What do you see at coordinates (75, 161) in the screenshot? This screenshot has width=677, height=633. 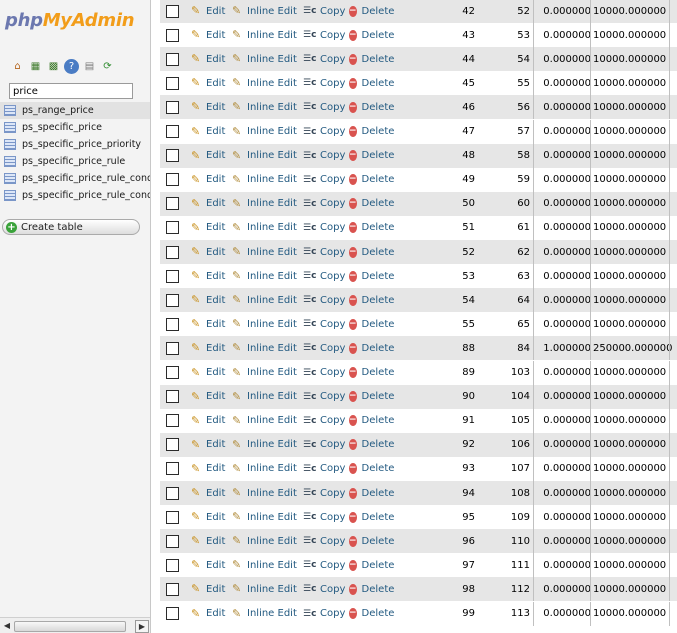 I see `sidebar-table-item: ps_specific_price_rule` at bounding box center [75, 161].